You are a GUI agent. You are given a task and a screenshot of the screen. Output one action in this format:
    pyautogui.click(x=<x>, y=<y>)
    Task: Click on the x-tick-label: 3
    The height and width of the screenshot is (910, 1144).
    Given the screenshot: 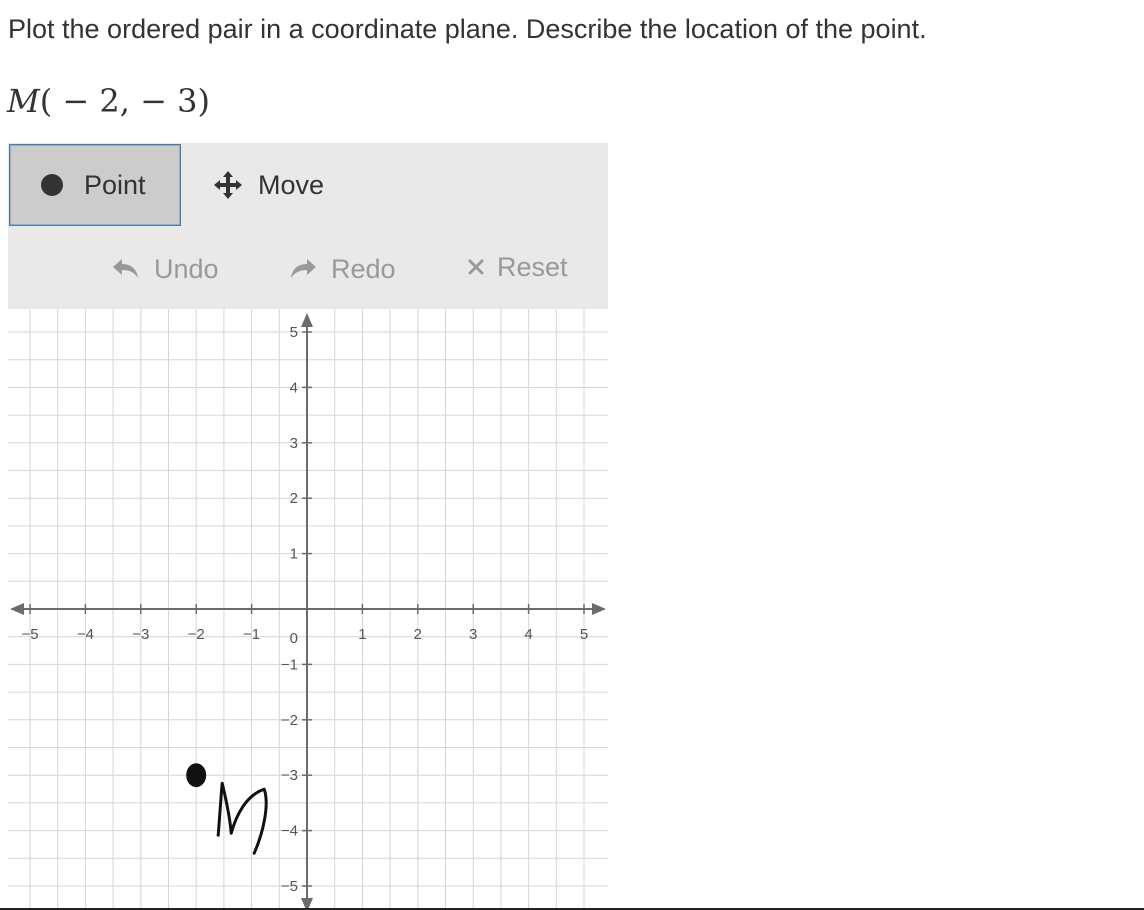 What is the action you would take?
    pyautogui.click(x=473, y=634)
    